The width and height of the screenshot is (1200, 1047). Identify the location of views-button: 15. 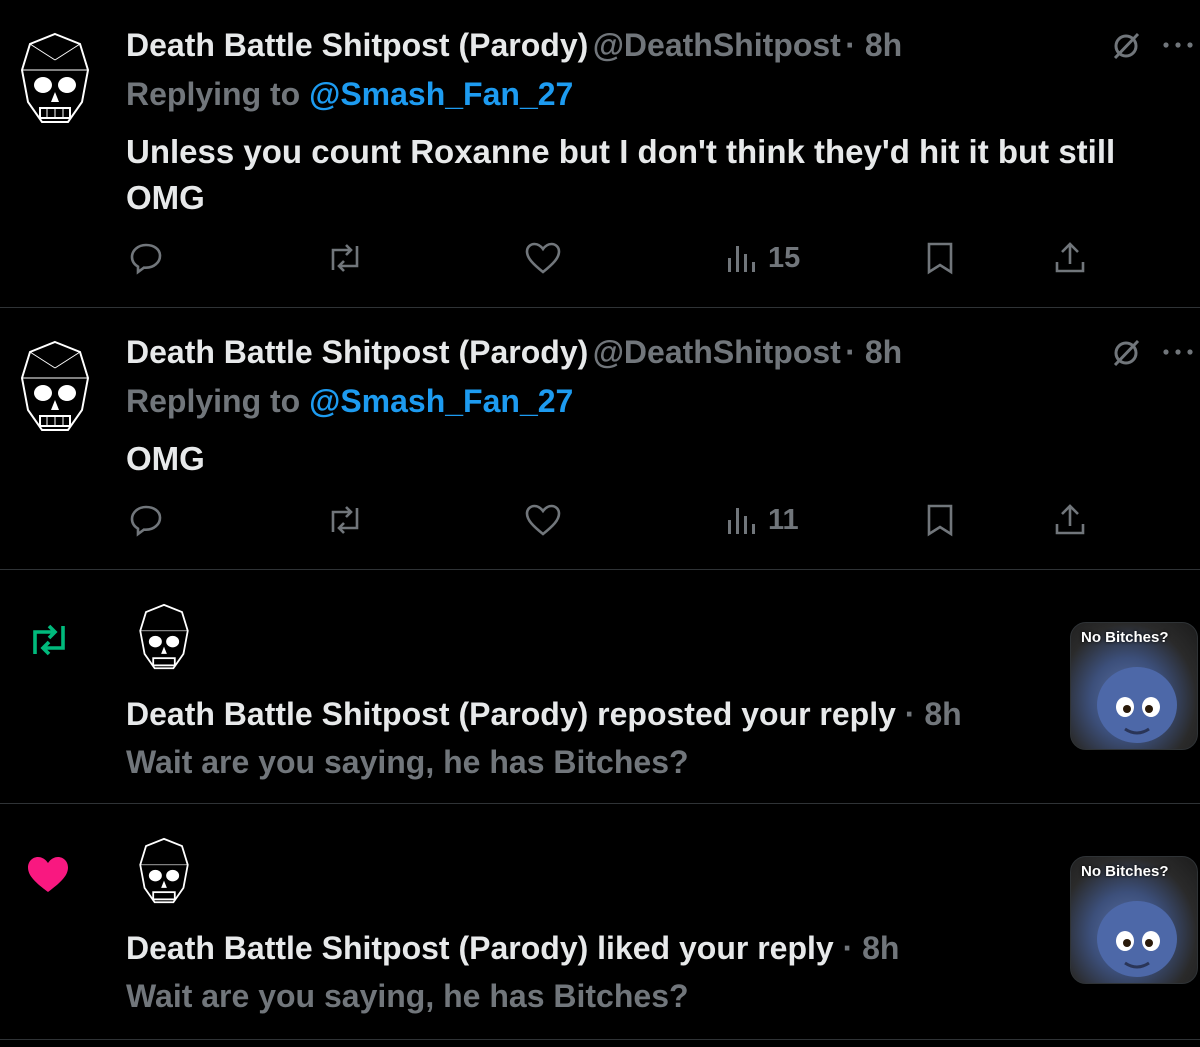
(763, 258).